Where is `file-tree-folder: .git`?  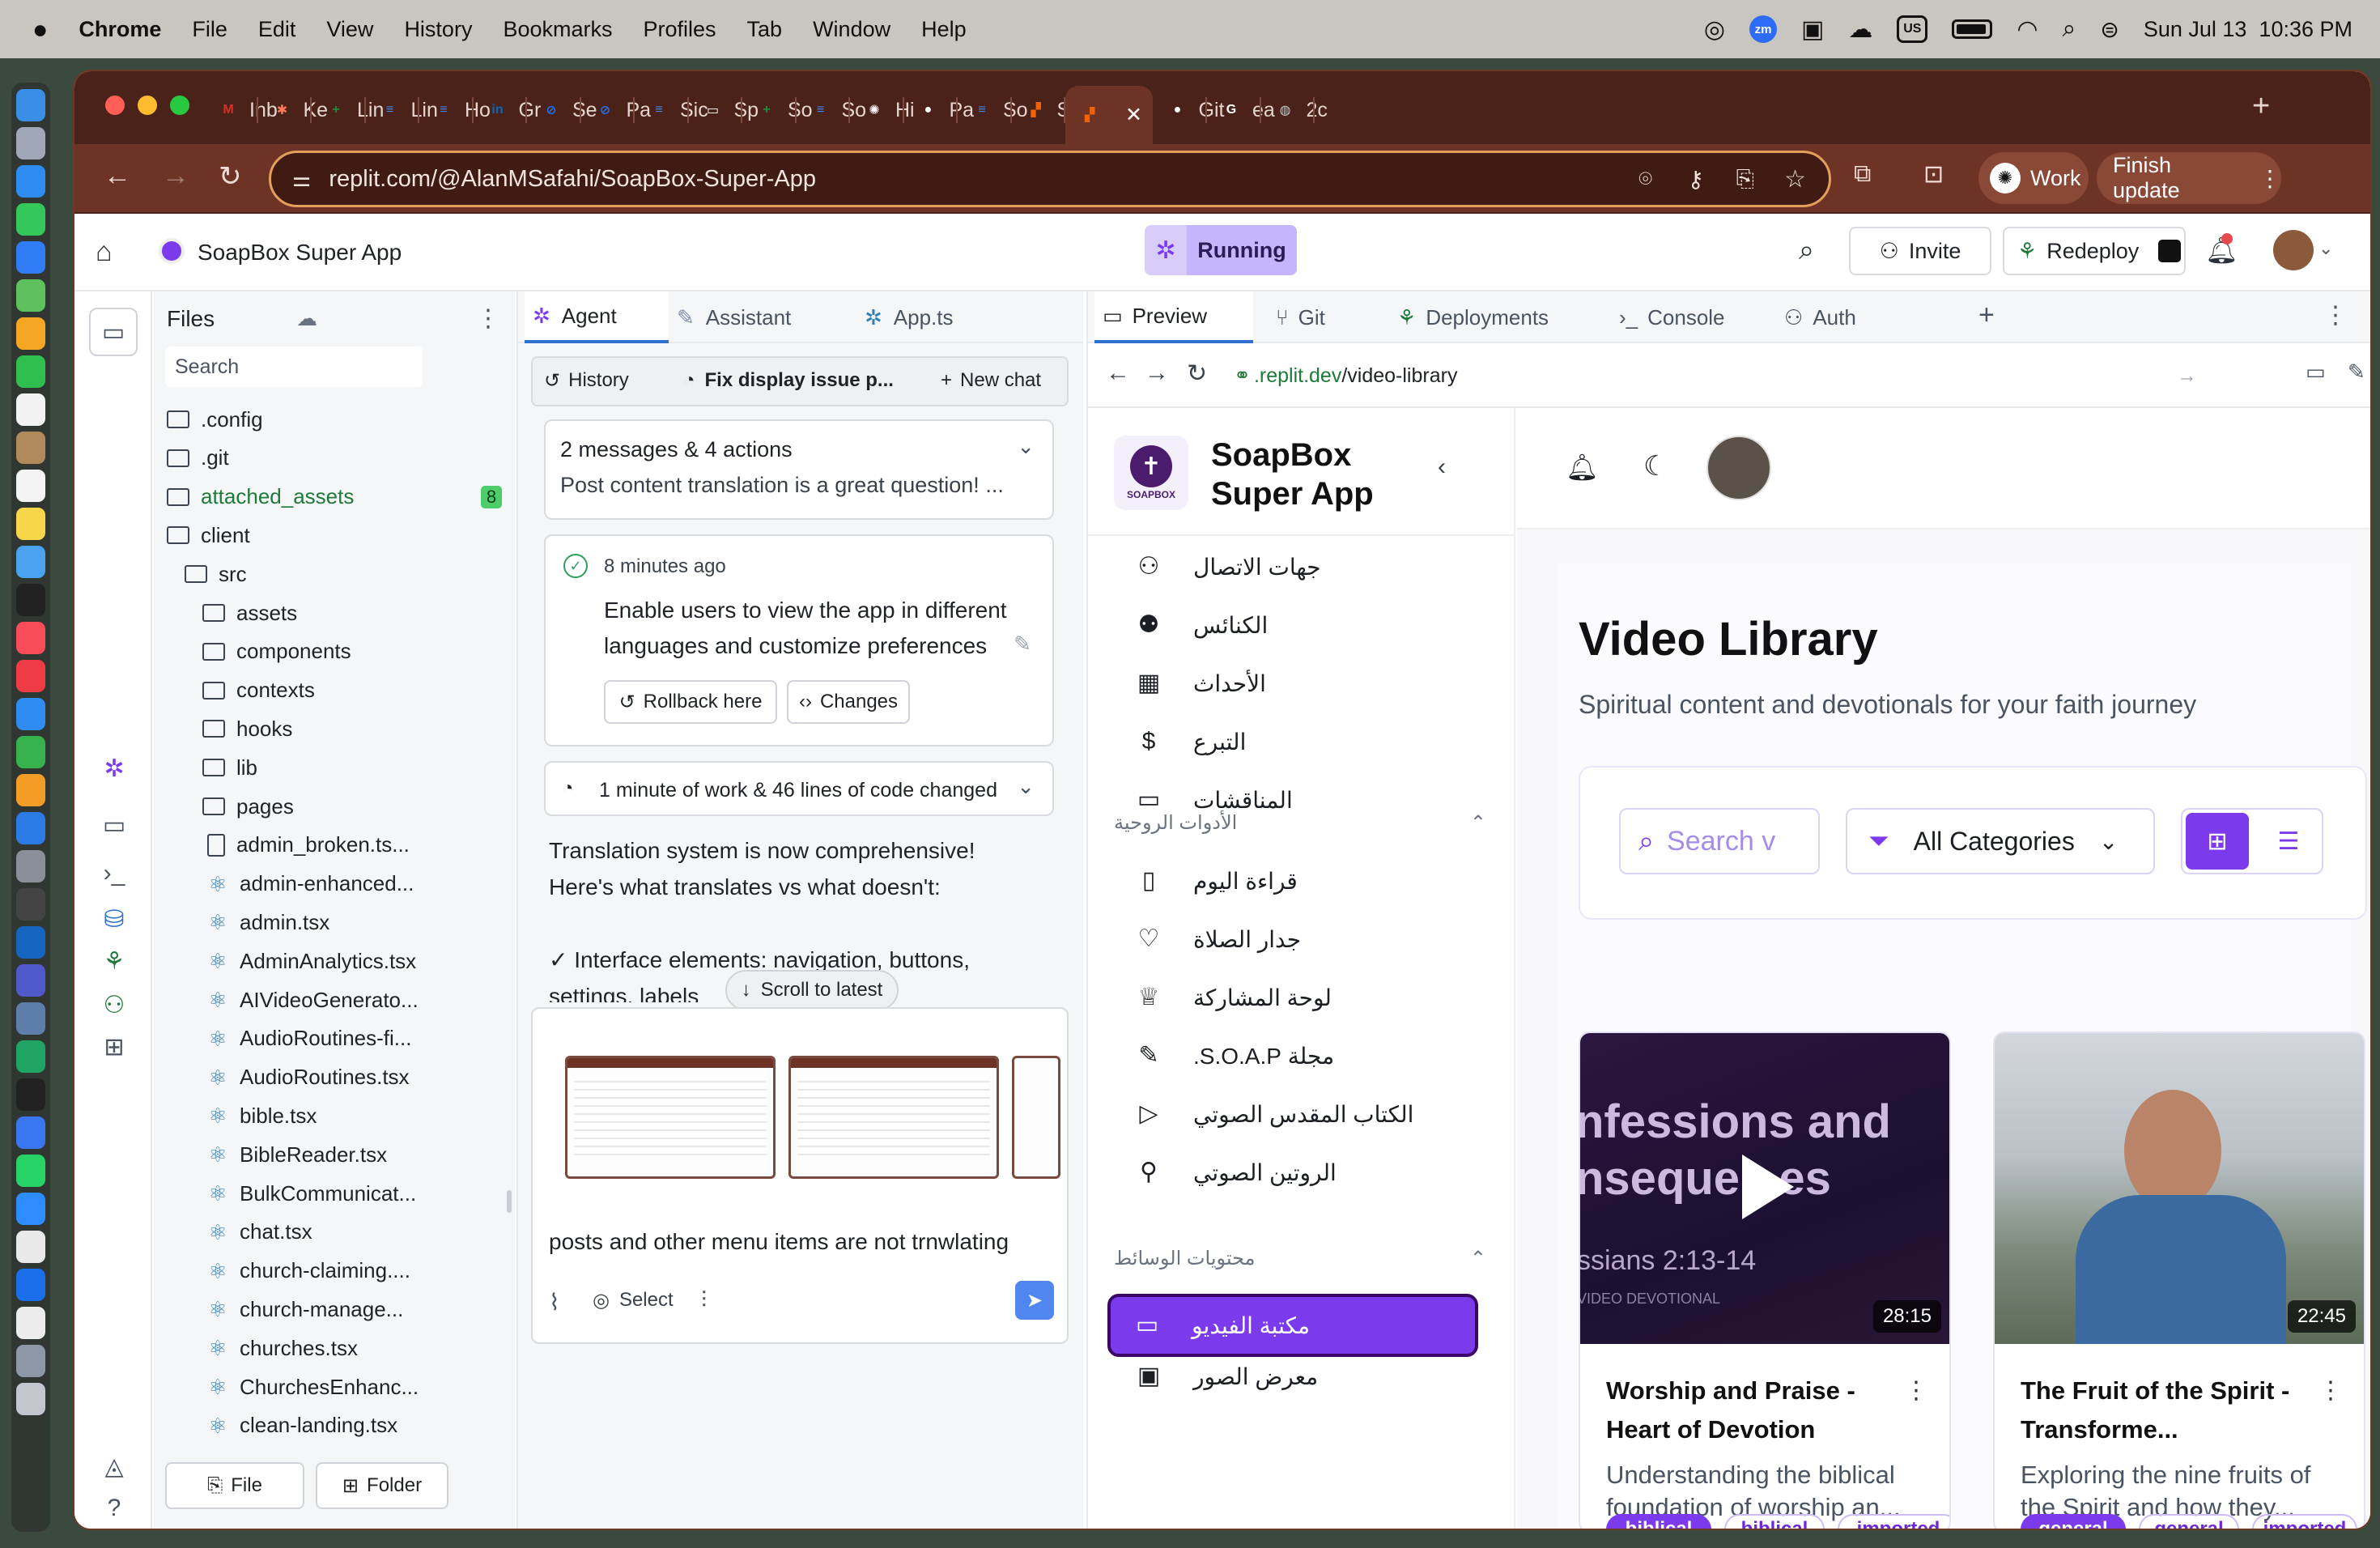 file-tree-folder: .git is located at coordinates (198, 459).